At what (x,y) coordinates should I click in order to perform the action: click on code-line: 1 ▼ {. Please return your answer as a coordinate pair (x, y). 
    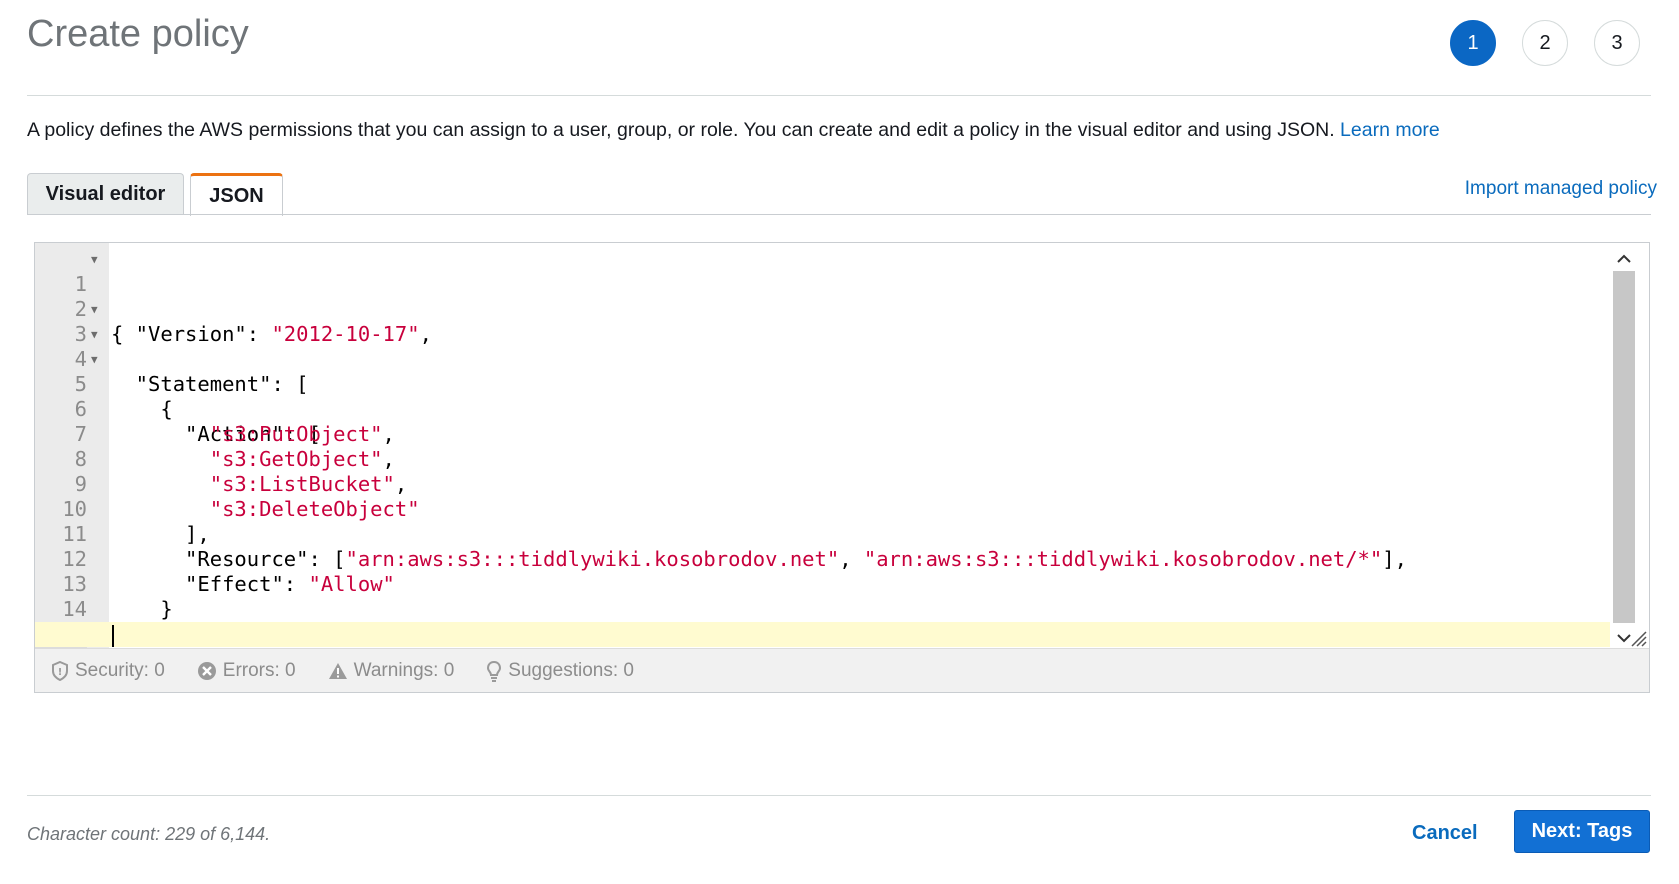
    Looking at the image, I should click on (822, 296).